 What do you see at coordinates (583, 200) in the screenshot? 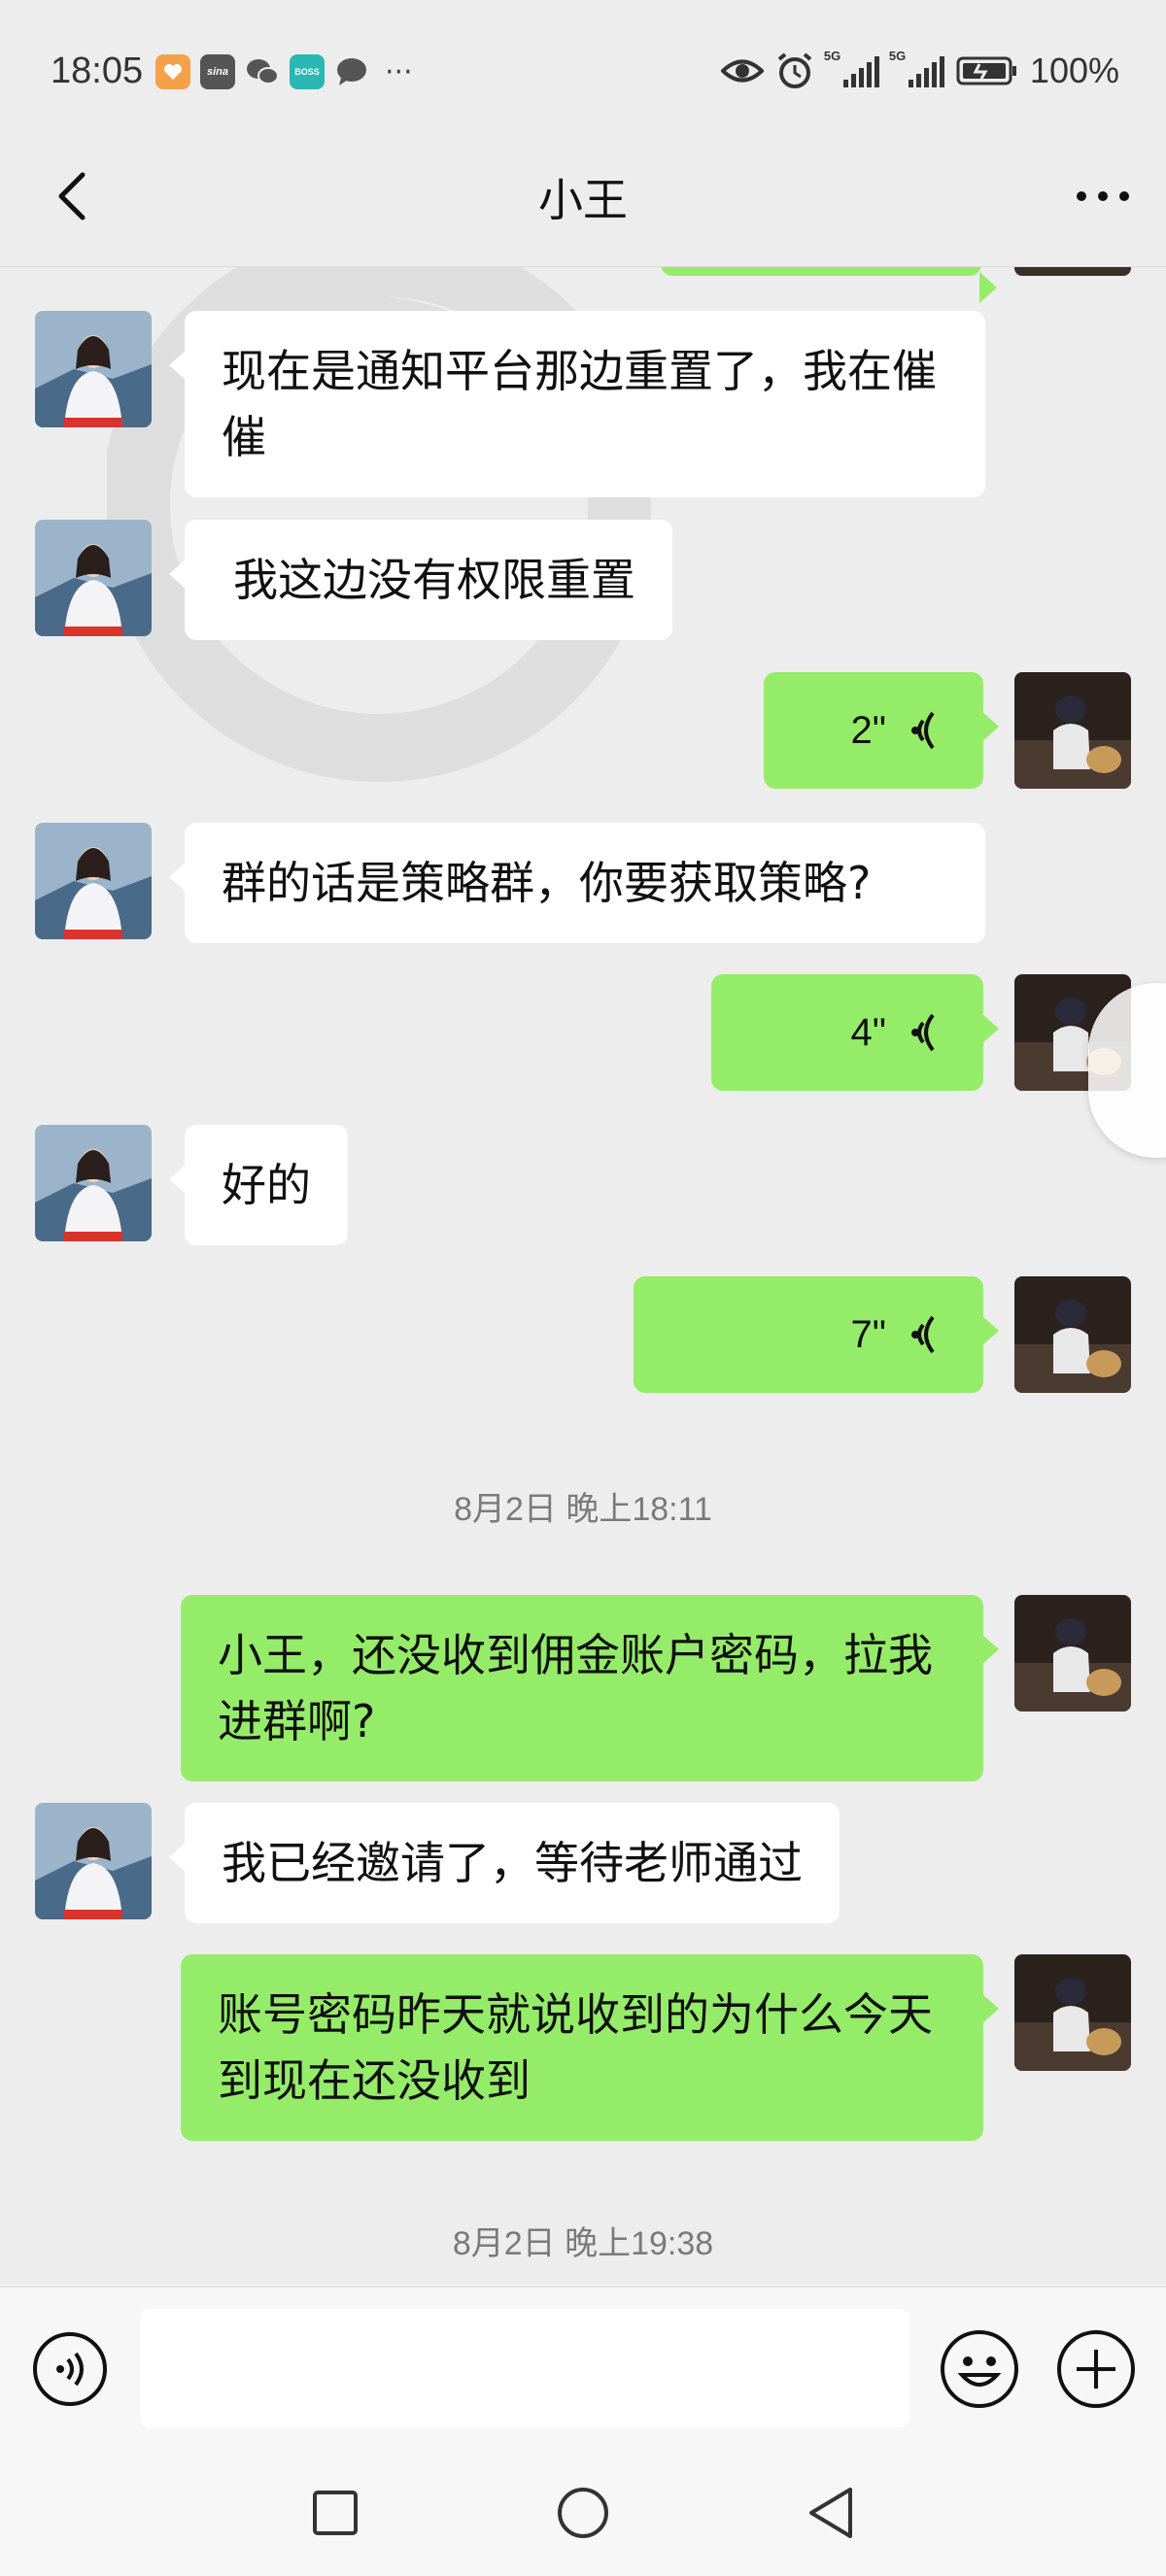
I see `chat-title: 小王` at bounding box center [583, 200].